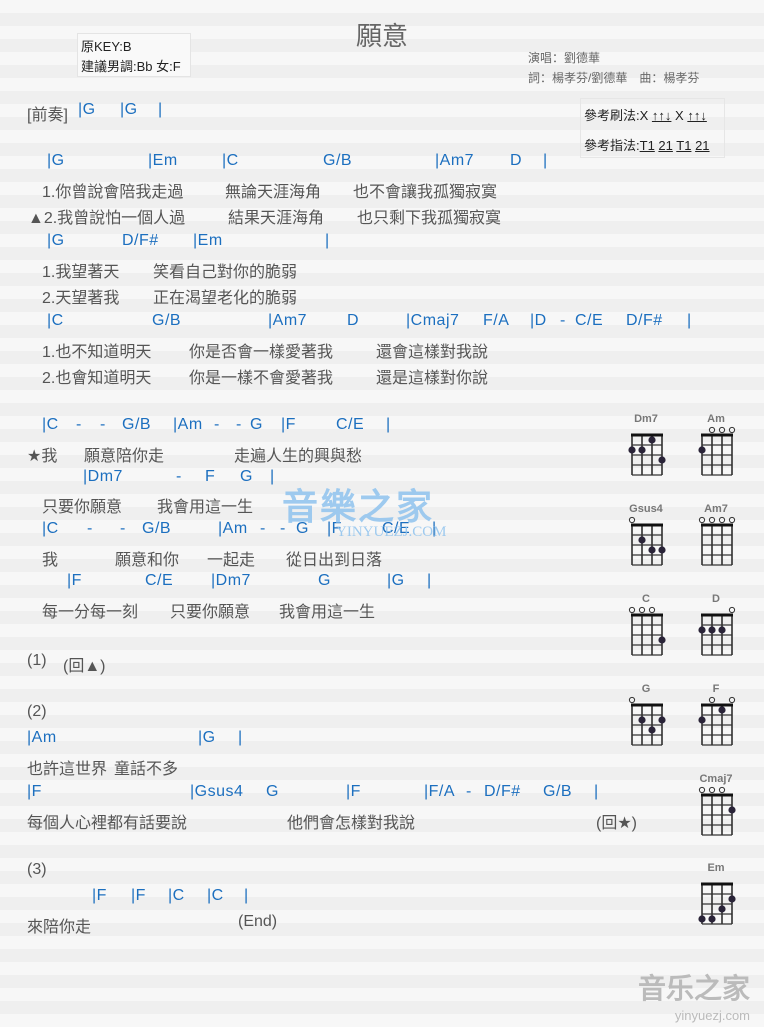 Image resolution: width=764 pixels, height=1027 pixels. I want to click on lyric-segment: 來陪你走, so click(59, 927).